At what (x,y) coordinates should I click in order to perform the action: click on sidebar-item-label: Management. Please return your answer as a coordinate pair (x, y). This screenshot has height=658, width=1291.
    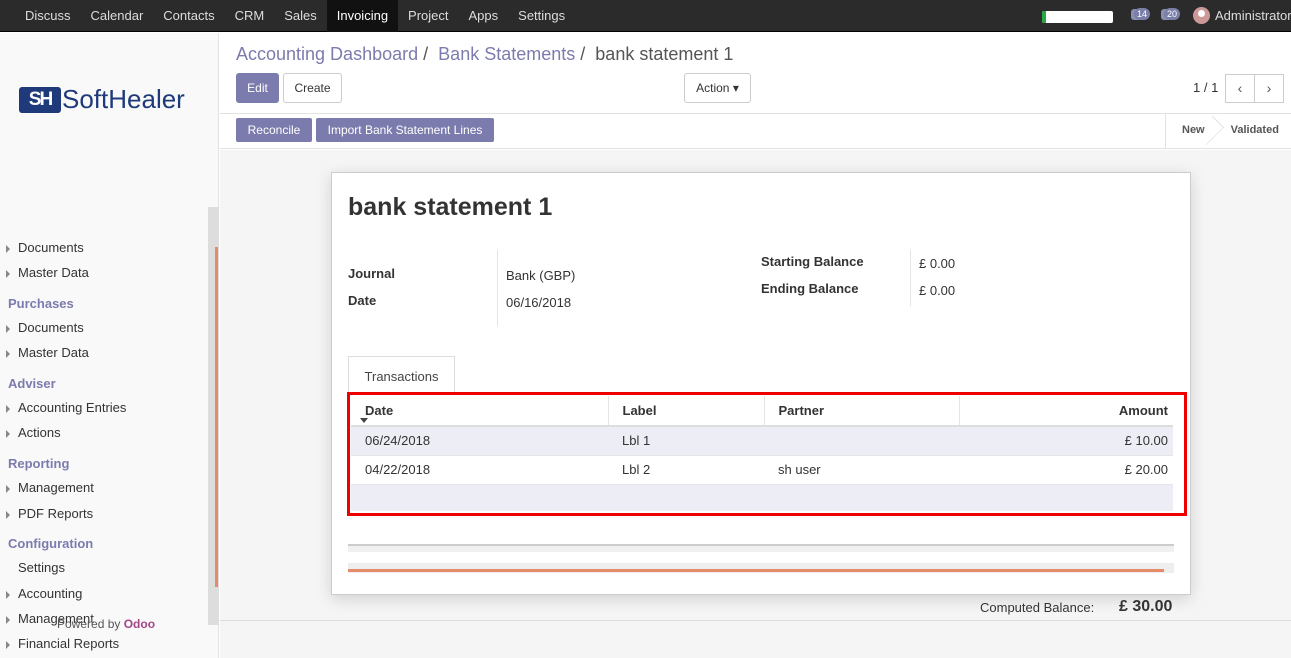
    Looking at the image, I should click on (56, 487).